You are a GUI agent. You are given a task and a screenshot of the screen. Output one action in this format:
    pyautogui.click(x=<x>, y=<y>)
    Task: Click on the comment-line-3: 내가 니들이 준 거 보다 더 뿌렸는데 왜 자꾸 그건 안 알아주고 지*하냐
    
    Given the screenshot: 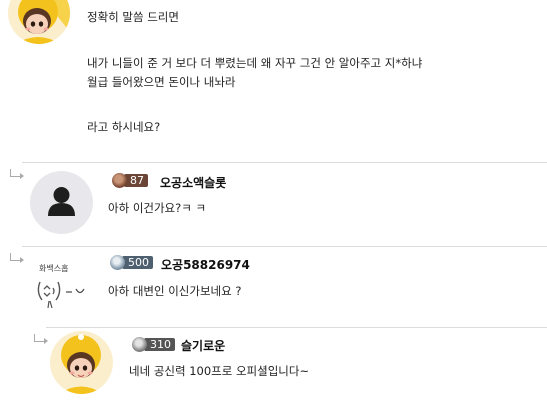 What is the action you would take?
    pyautogui.click(x=255, y=63)
    